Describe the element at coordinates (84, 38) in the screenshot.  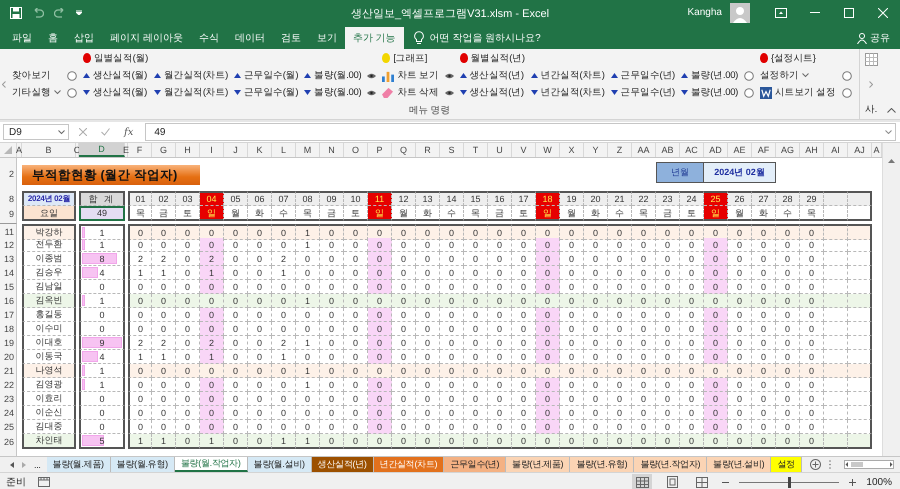
I see `ribbon-tab: 삽입` at that location.